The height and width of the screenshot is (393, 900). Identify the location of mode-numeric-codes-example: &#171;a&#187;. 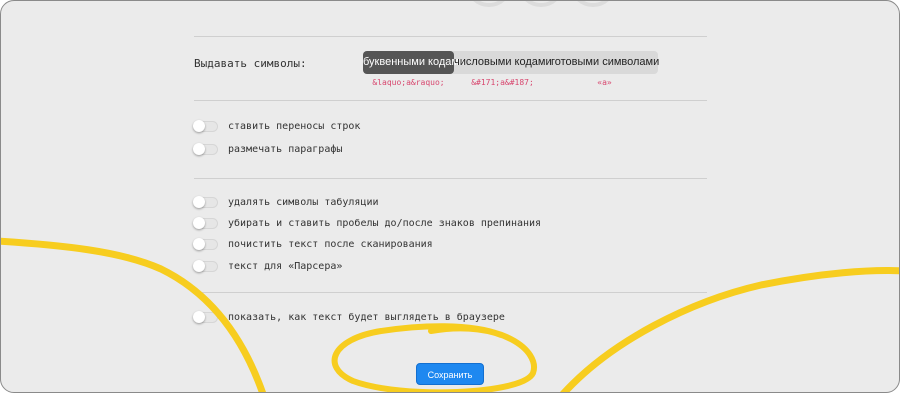
(502, 82).